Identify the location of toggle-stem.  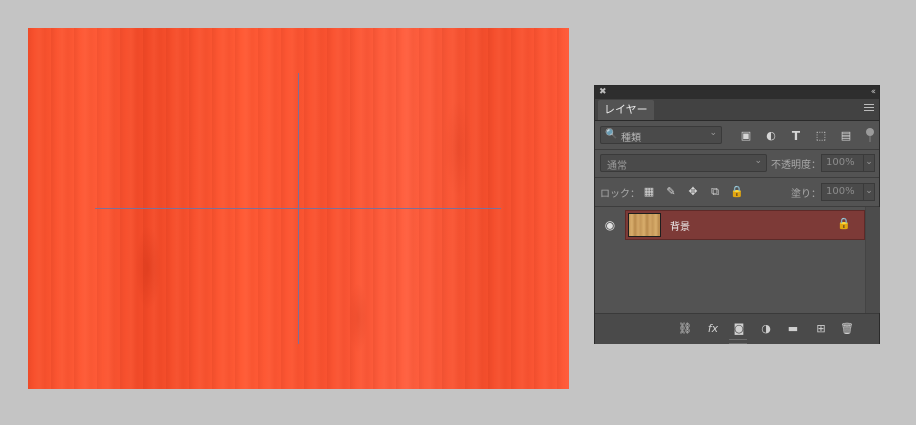
(870, 139).